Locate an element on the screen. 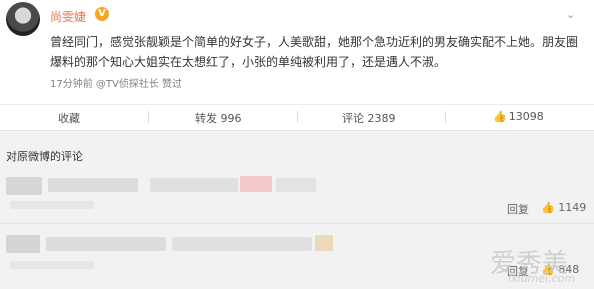 Image resolution: width=594 pixels, height=289 pixels. post-meta: 17分钟前 @TV侦探社长 赞过 is located at coordinates (116, 84).